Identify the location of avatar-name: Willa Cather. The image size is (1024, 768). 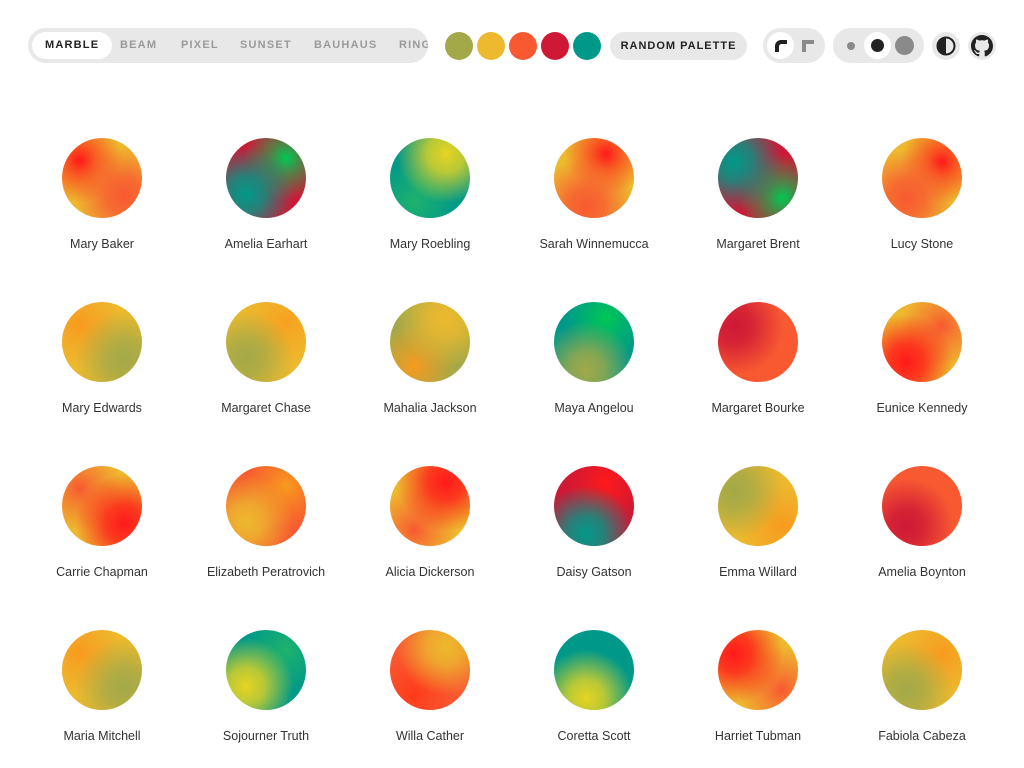
(430, 736).